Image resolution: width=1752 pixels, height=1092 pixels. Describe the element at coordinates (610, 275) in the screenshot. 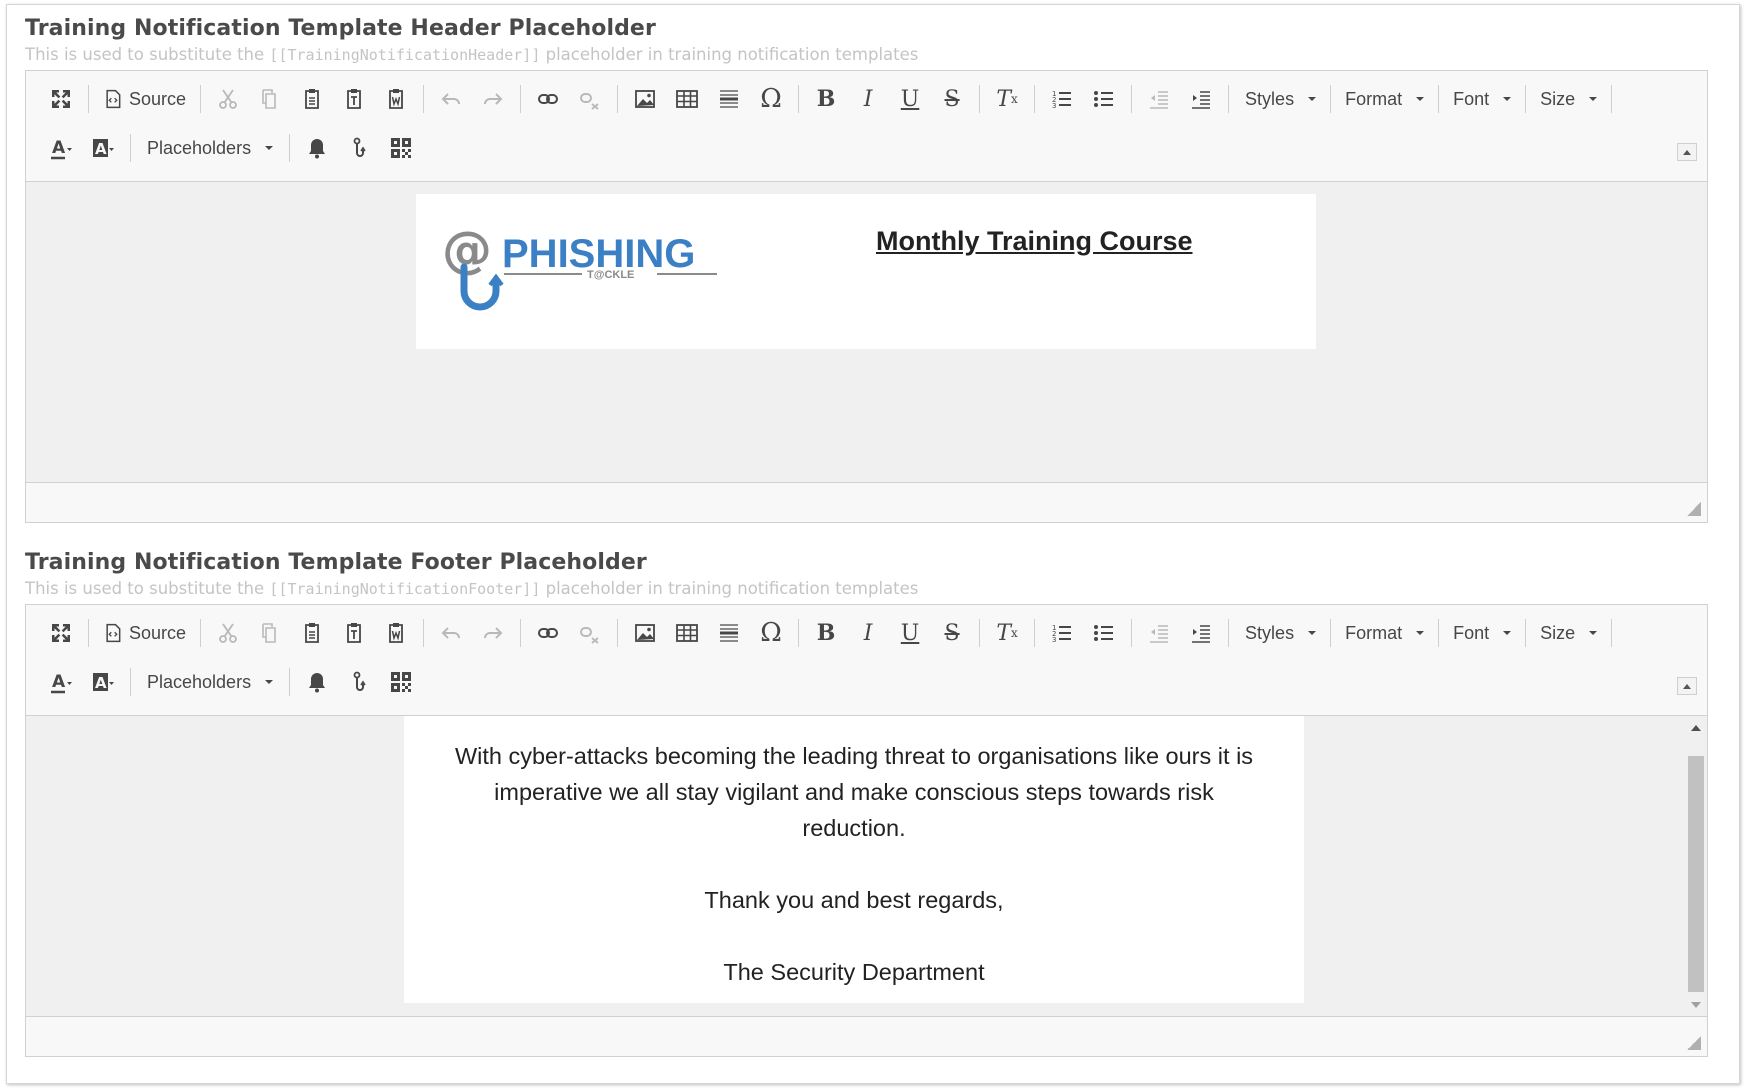

I see `svg-text: T@CKLE` at that location.